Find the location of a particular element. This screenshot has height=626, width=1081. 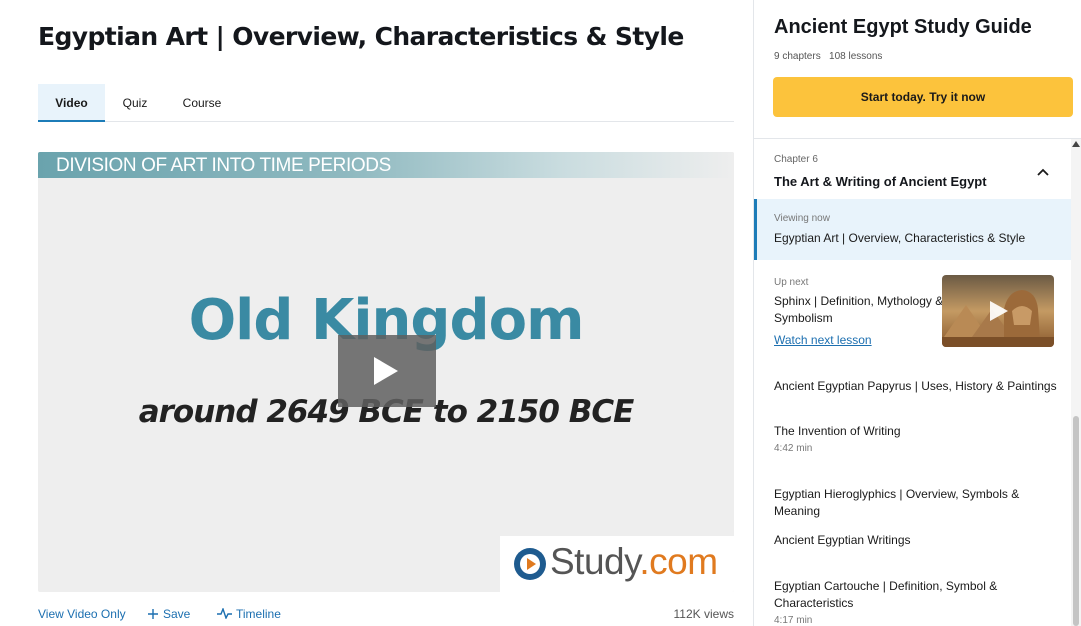

guide-title: Ancient Egypt Study Guide is located at coordinates (903, 27).